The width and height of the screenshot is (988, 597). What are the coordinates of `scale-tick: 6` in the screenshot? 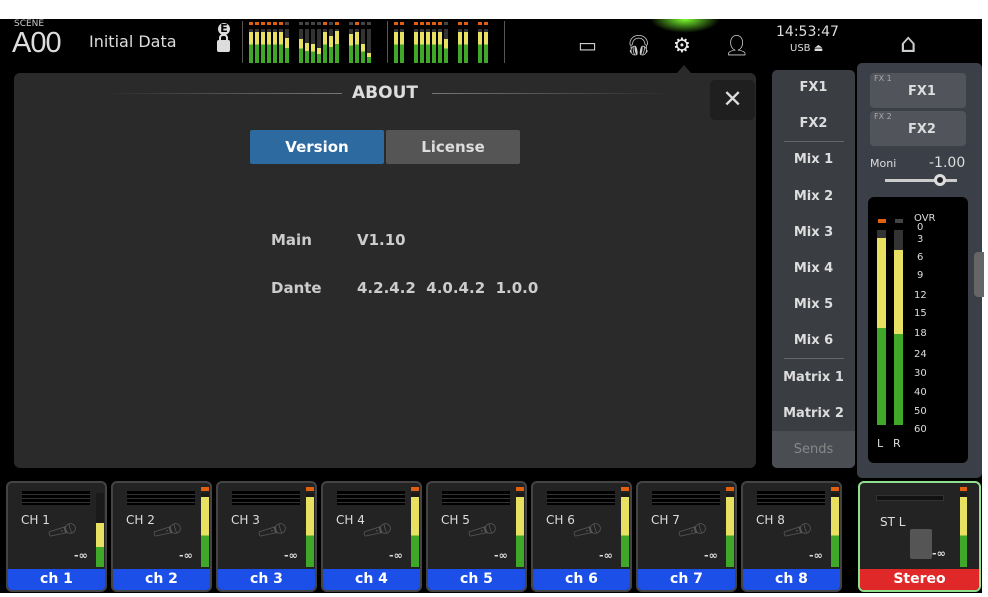 It's located at (920, 257).